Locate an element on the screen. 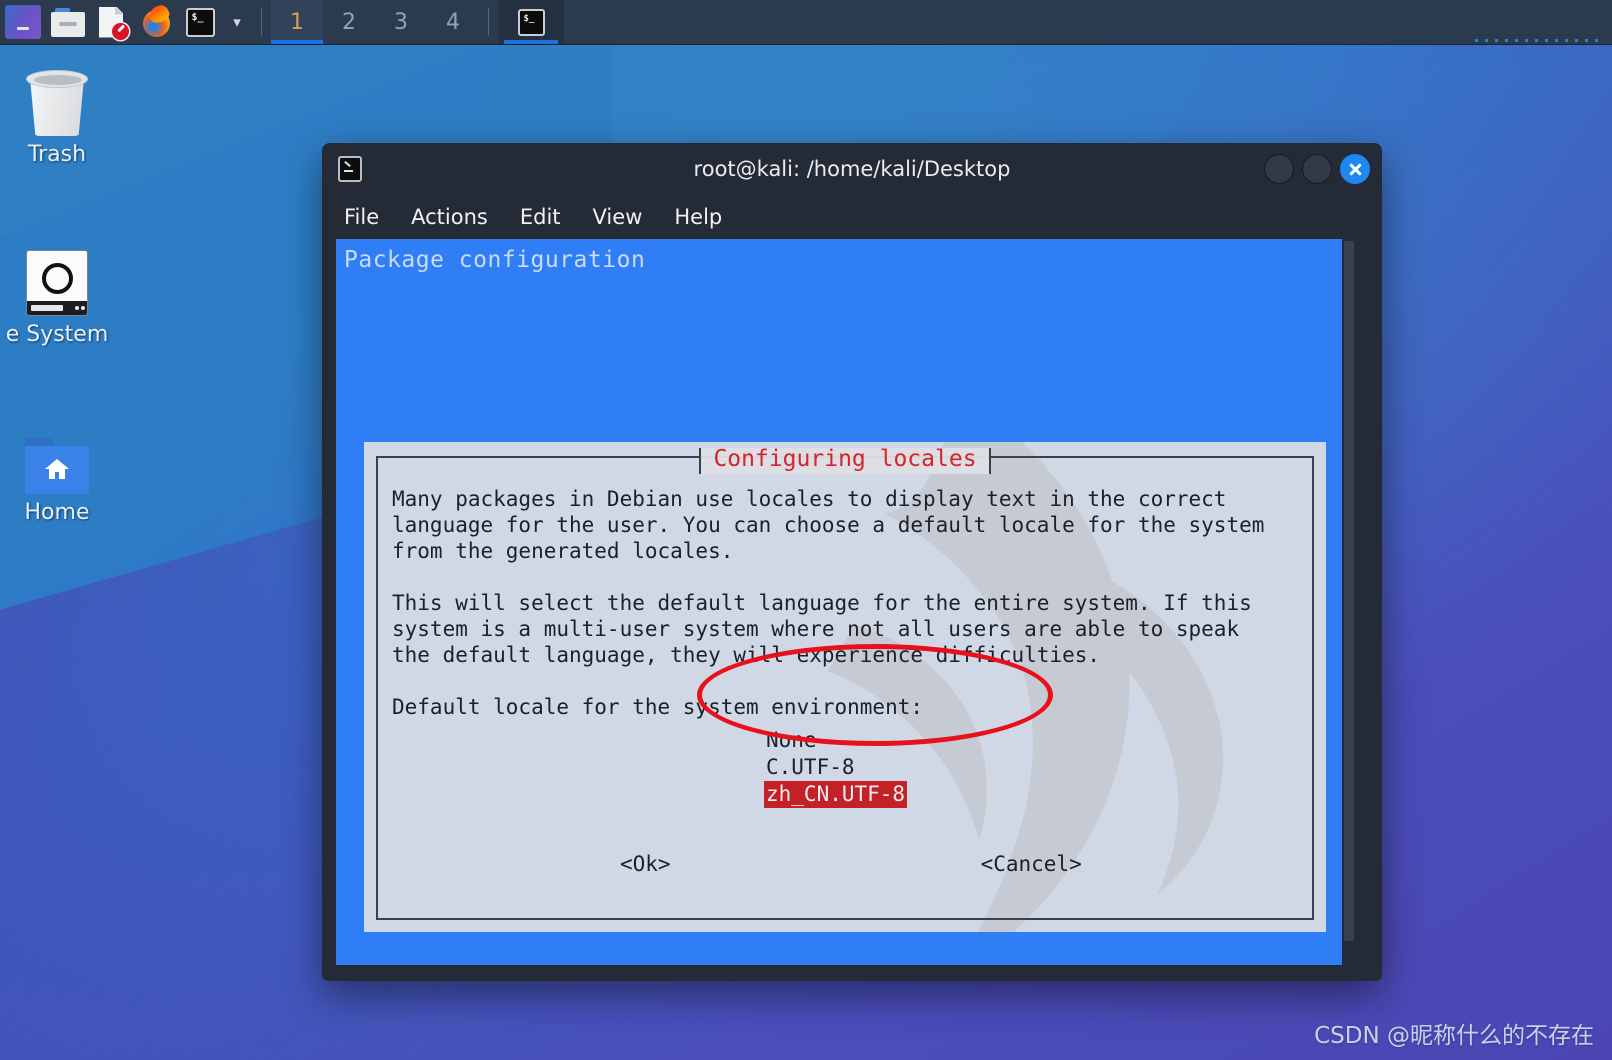  window-button-list: $_ is located at coordinates (531, 22).